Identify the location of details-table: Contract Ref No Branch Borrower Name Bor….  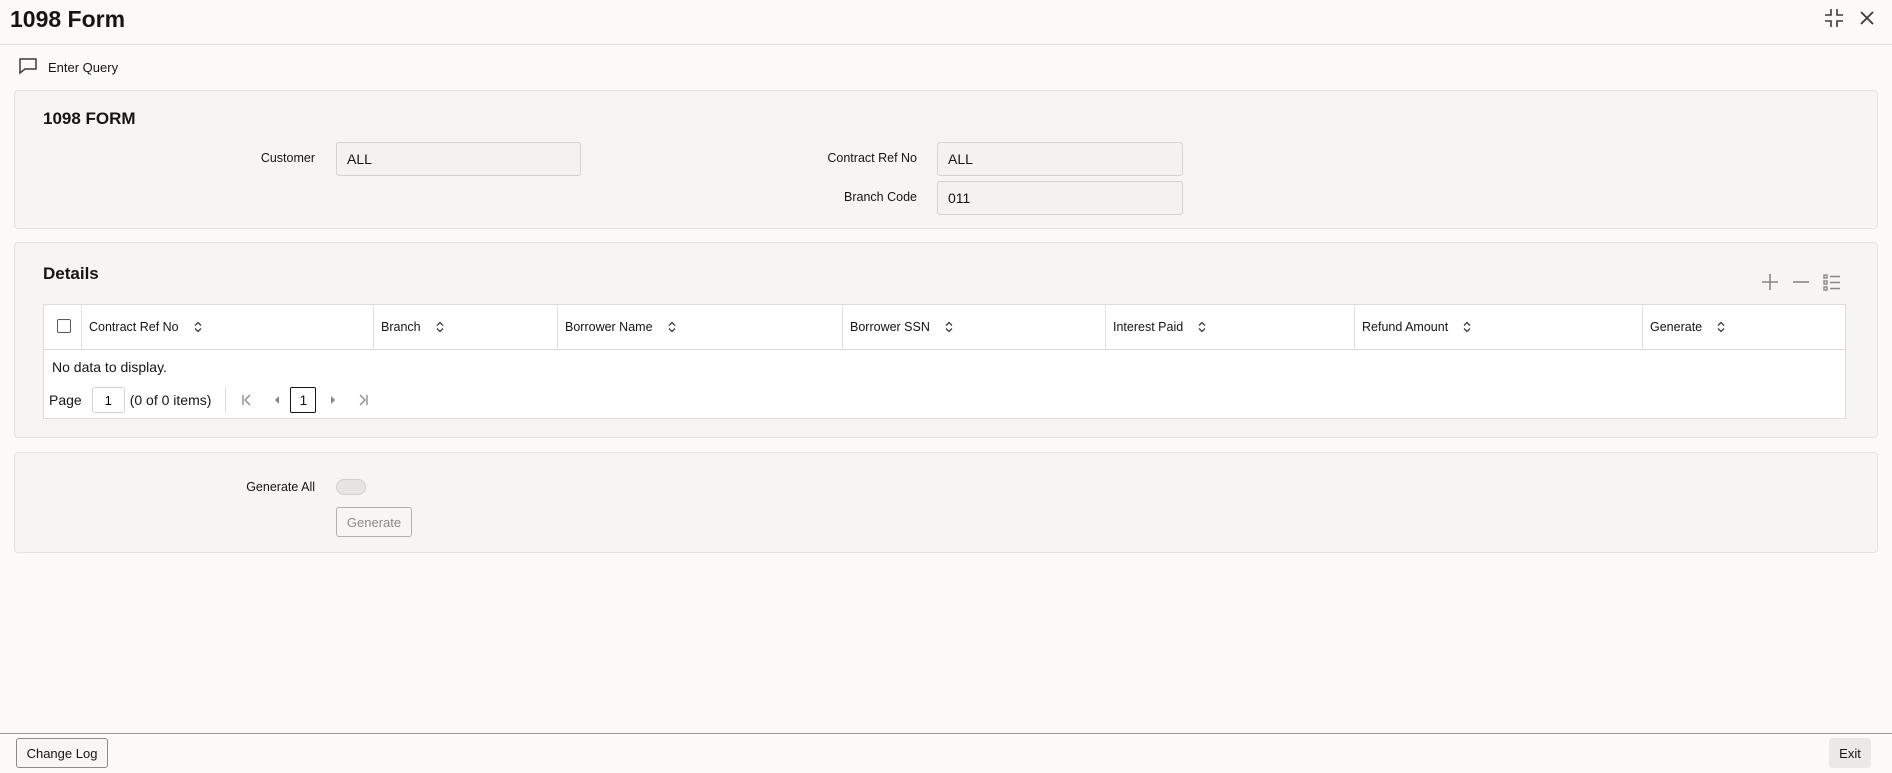
(944, 361).